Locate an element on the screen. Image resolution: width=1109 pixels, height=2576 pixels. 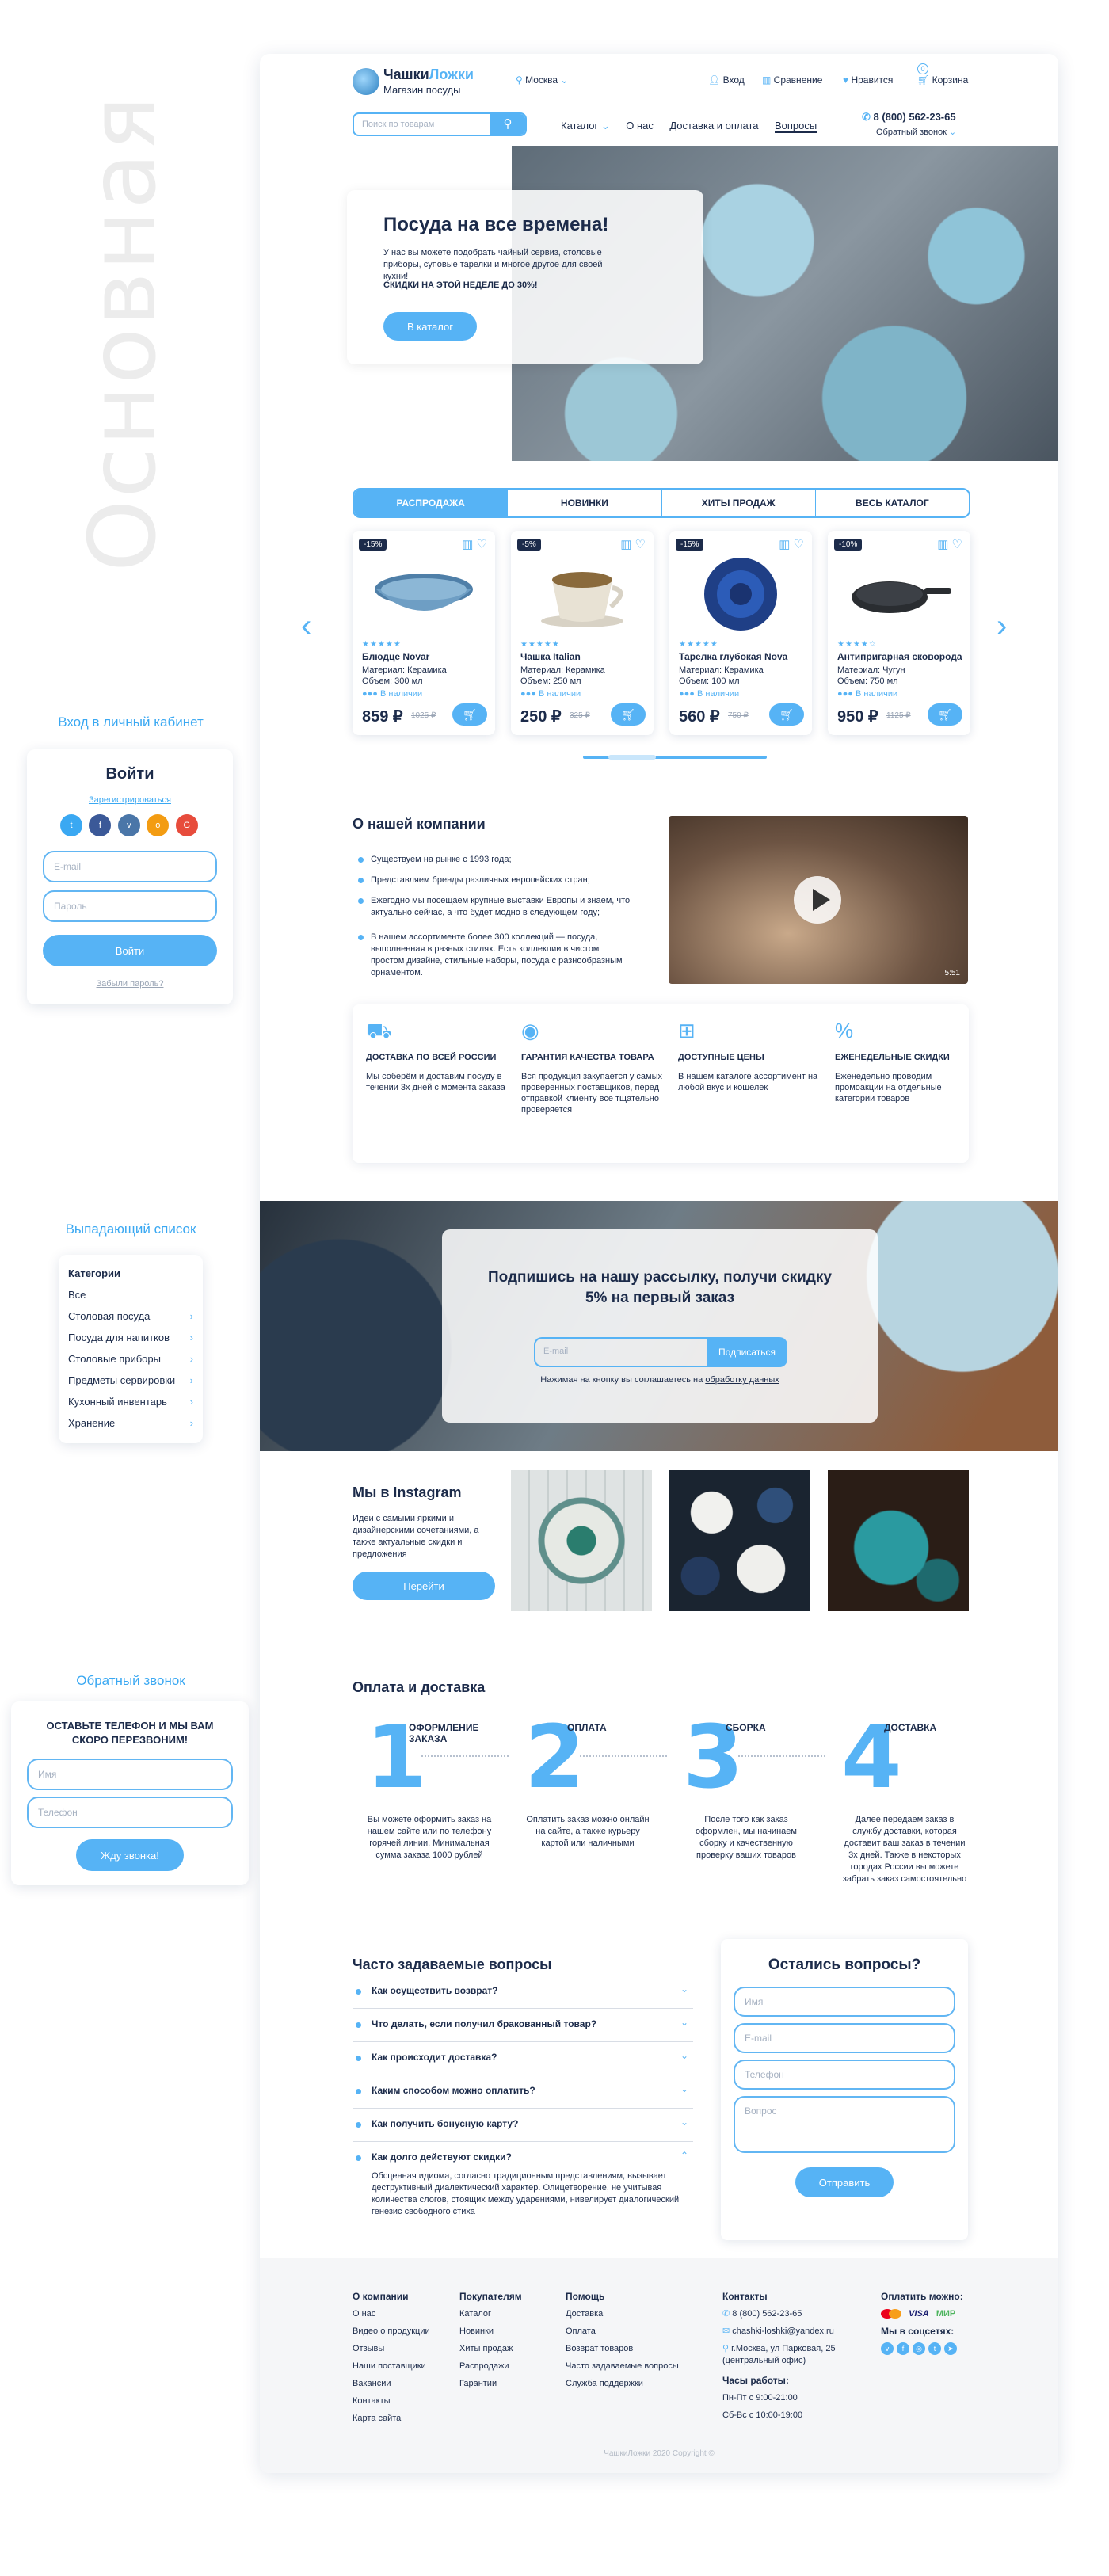
footer-link: Контакты is located at coordinates (391, 2401).